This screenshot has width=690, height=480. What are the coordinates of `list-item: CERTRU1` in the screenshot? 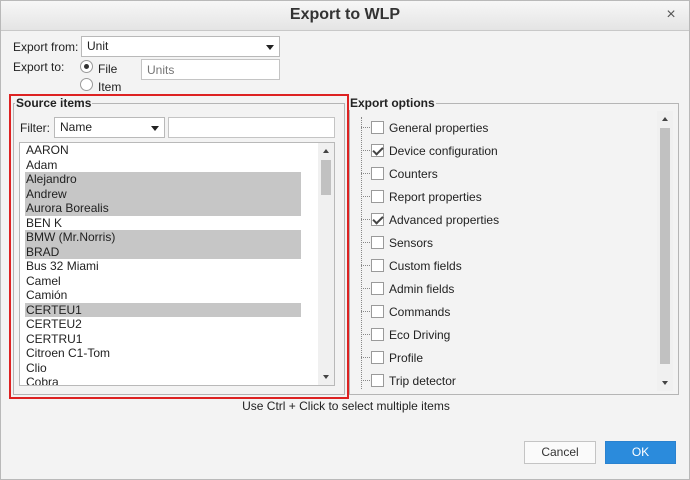 It's located at (163, 339).